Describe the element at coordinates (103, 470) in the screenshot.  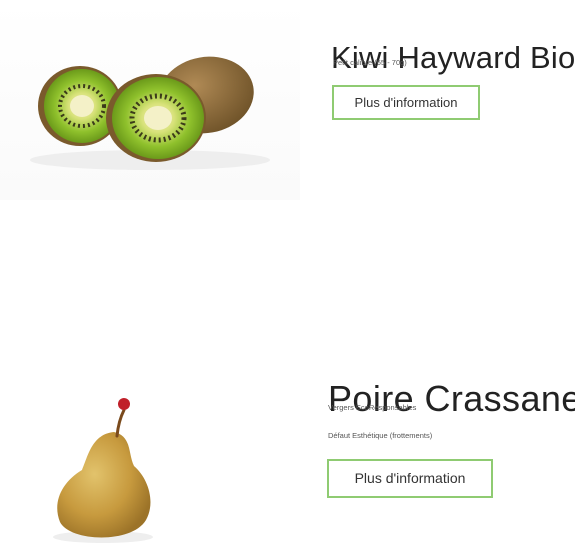
I see `pear-illustration` at that location.